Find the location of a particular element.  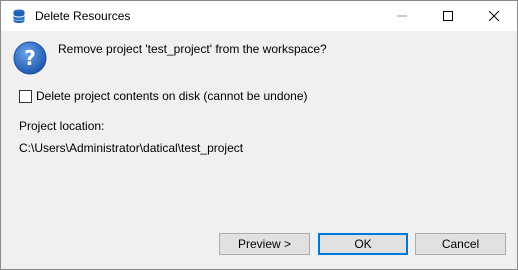

preview-button: Preview > is located at coordinates (264, 244).